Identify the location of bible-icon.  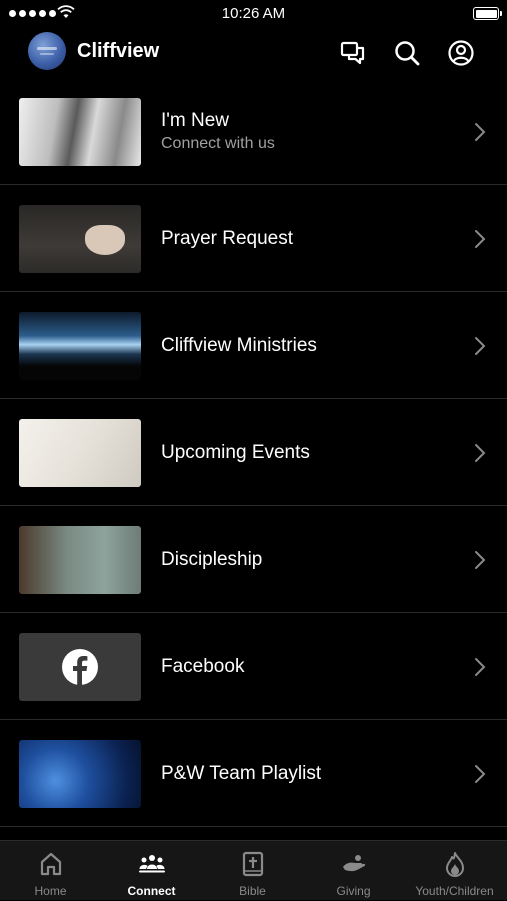
(253, 864).